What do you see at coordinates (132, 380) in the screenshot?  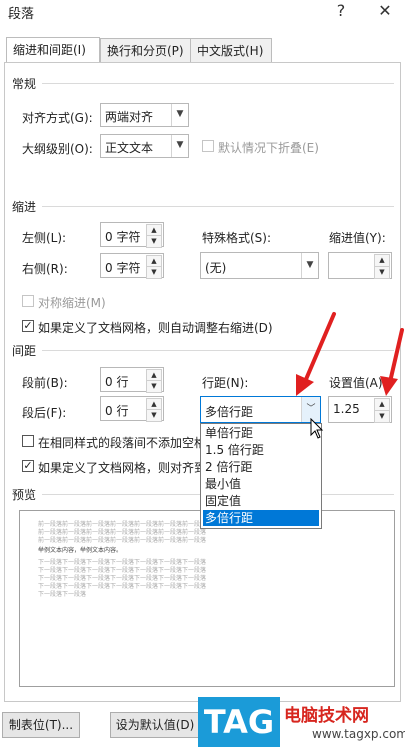 I see `space-before-spinner: 0 行 ▲ ▼` at bounding box center [132, 380].